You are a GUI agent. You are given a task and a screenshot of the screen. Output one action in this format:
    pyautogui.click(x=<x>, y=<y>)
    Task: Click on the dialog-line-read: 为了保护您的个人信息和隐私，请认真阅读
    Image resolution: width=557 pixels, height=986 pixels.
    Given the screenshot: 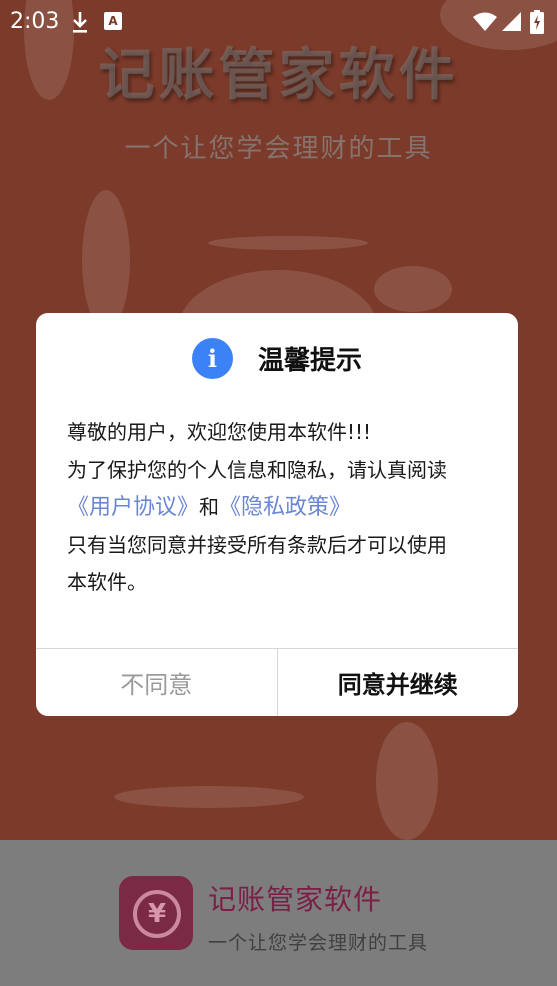 What is the action you would take?
    pyautogui.click(x=257, y=469)
    